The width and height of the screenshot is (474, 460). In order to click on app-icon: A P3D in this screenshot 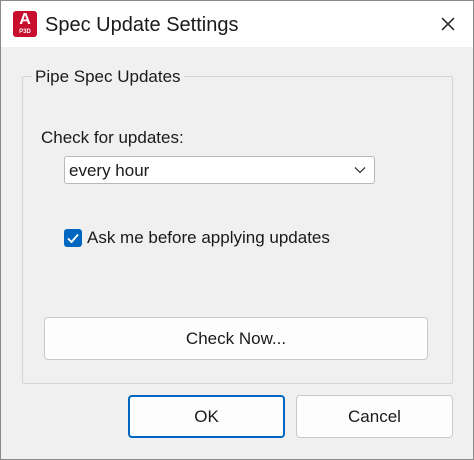, I will do `click(25, 24)`.